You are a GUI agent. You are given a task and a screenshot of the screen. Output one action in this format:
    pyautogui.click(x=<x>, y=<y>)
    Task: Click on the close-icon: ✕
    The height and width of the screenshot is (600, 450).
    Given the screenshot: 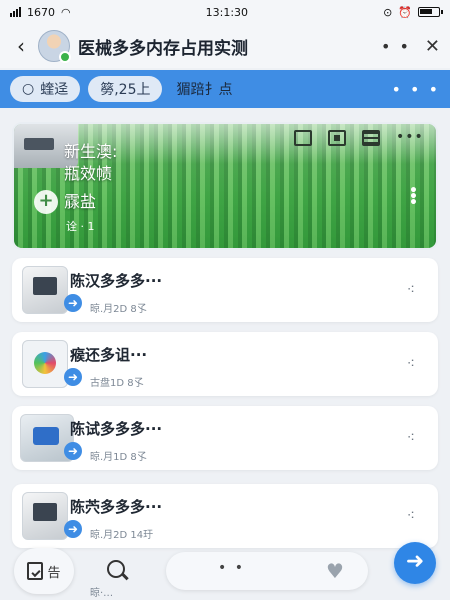 What is the action you would take?
    pyautogui.click(x=432, y=46)
    